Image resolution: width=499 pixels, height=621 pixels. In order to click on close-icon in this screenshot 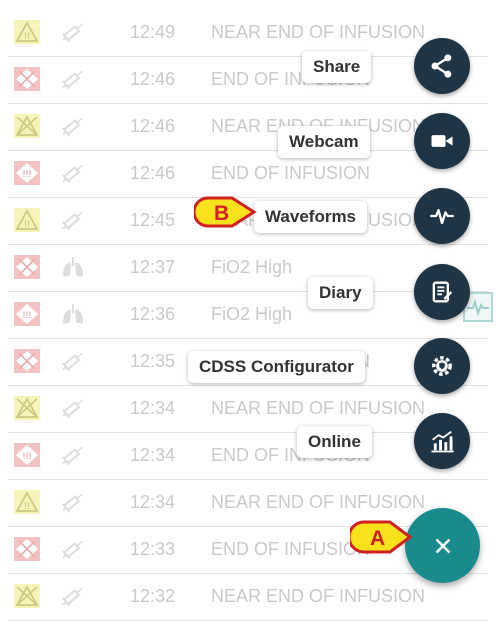, I will do `click(442, 545)`.